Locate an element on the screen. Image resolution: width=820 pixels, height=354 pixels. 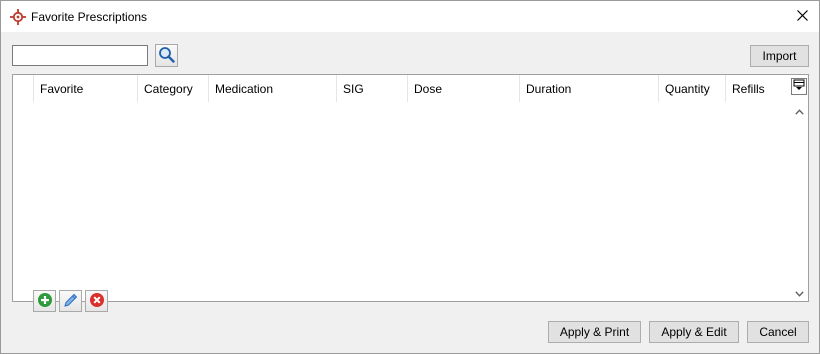
chevron-up-icon is located at coordinates (799, 111).